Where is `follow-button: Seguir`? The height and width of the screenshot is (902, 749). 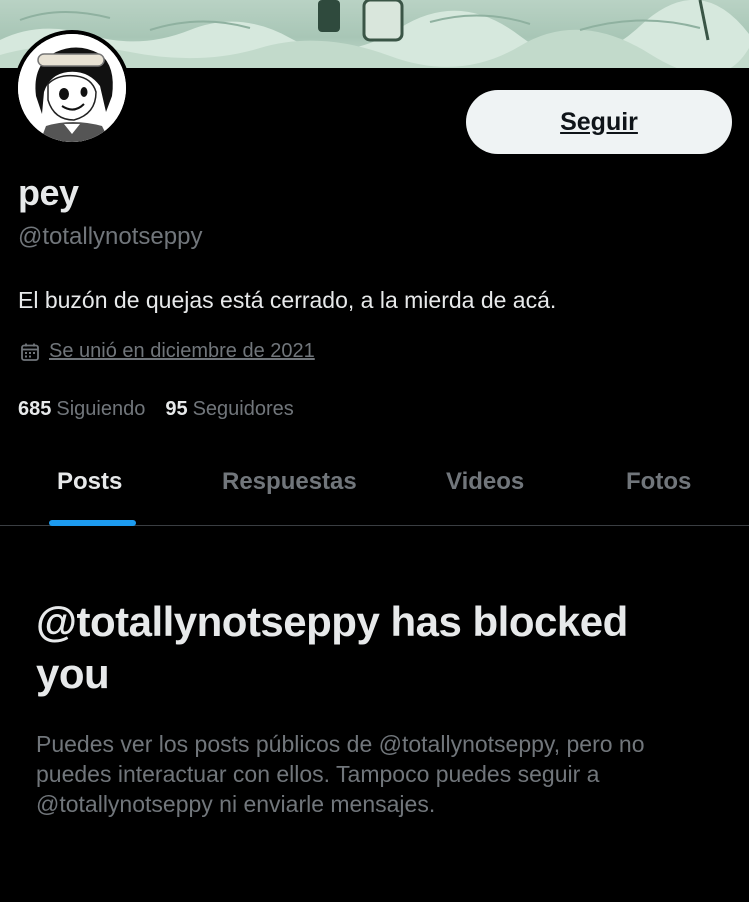
follow-button: Seguir is located at coordinates (599, 122).